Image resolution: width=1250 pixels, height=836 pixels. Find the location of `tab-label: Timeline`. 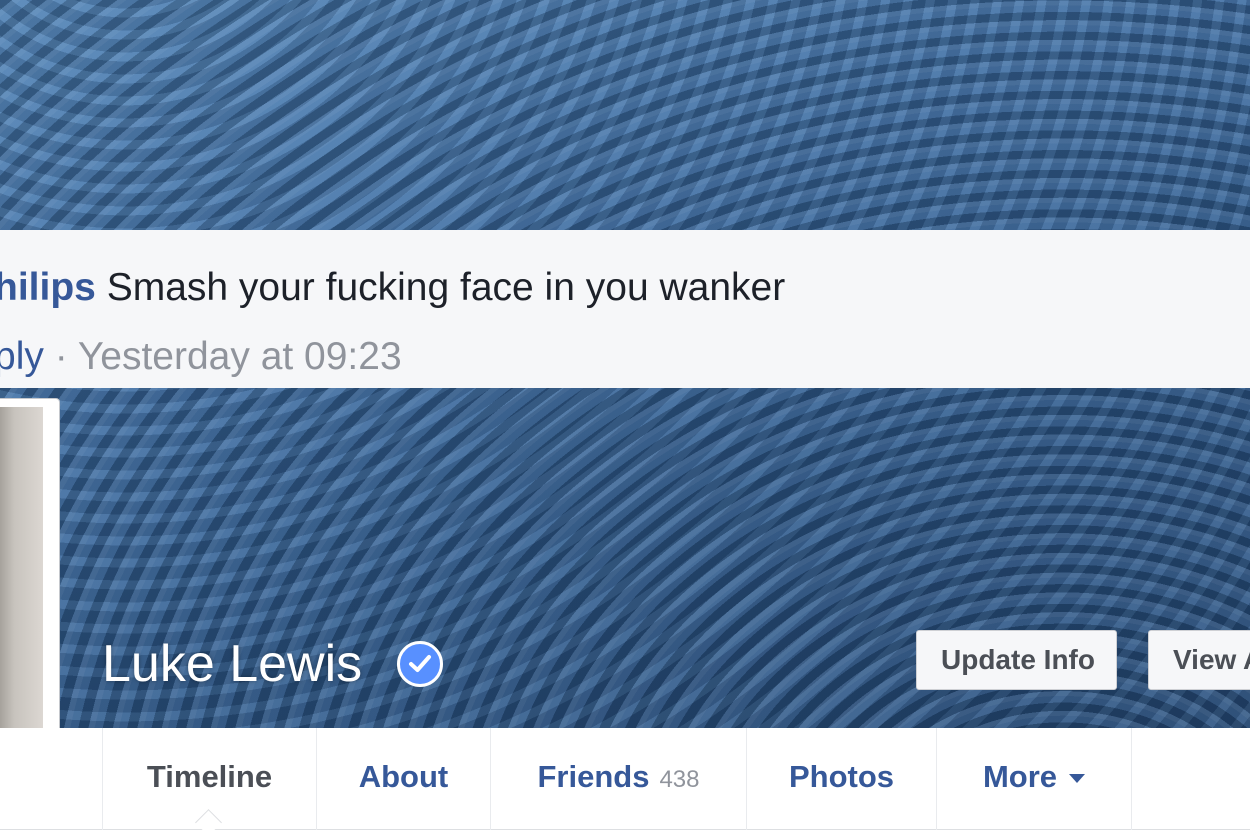

tab-label: Timeline is located at coordinates (209, 776).